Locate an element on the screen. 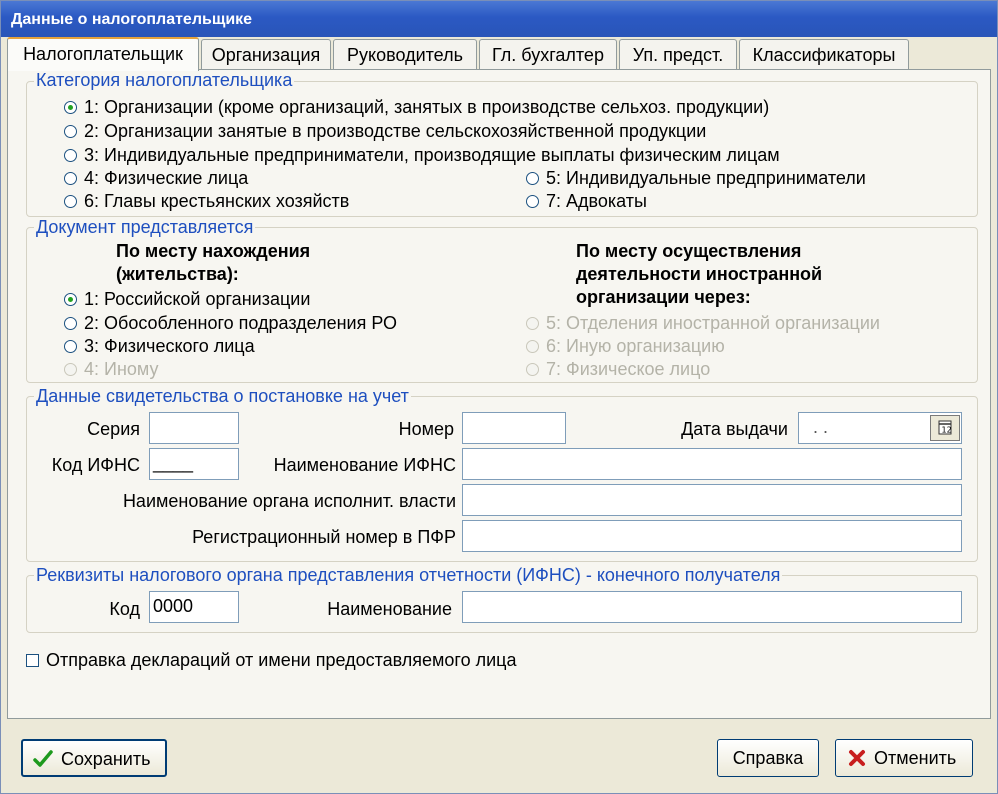 Image resolution: width=998 pixels, height=794 pixels. checkmark-icon is located at coordinates (43, 758).